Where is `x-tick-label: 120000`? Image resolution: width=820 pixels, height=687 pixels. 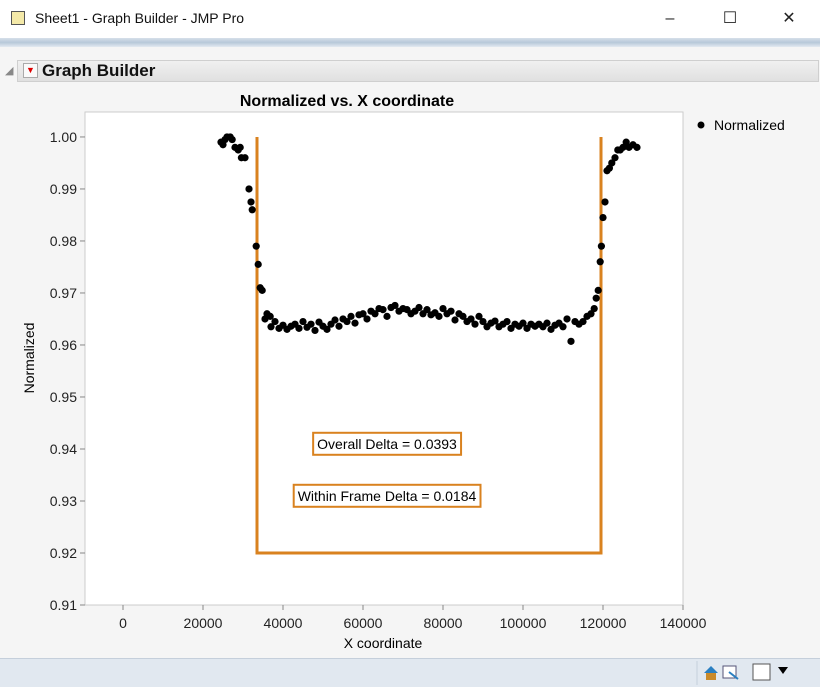 x-tick-label: 120000 is located at coordinates (603, 623).